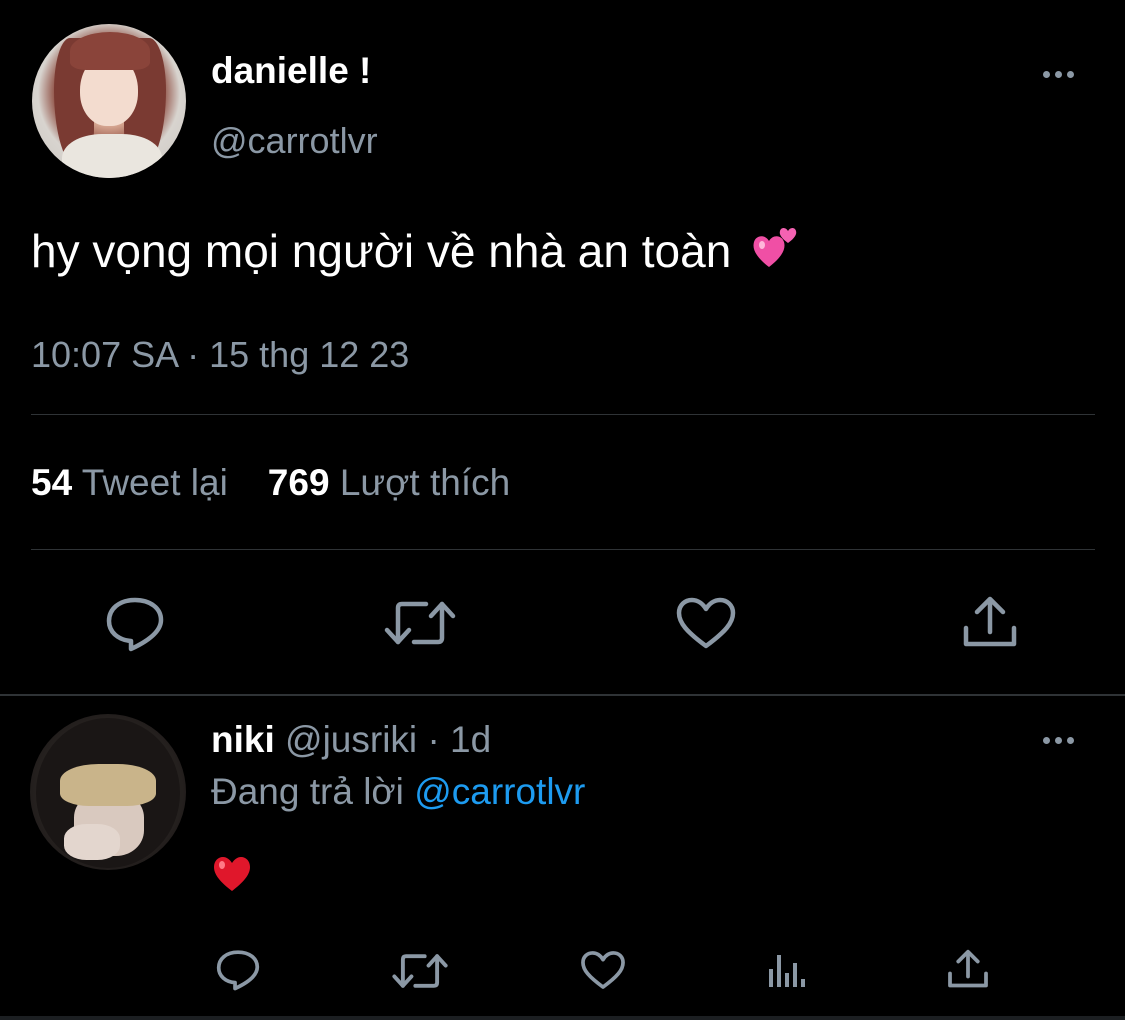 Image resolution: width=1125 pixels, height=1020 pixels. Describe the element at coordinates (786, 971) in the screenshot. I see `reply-tweet-analytics-icon` at that location.